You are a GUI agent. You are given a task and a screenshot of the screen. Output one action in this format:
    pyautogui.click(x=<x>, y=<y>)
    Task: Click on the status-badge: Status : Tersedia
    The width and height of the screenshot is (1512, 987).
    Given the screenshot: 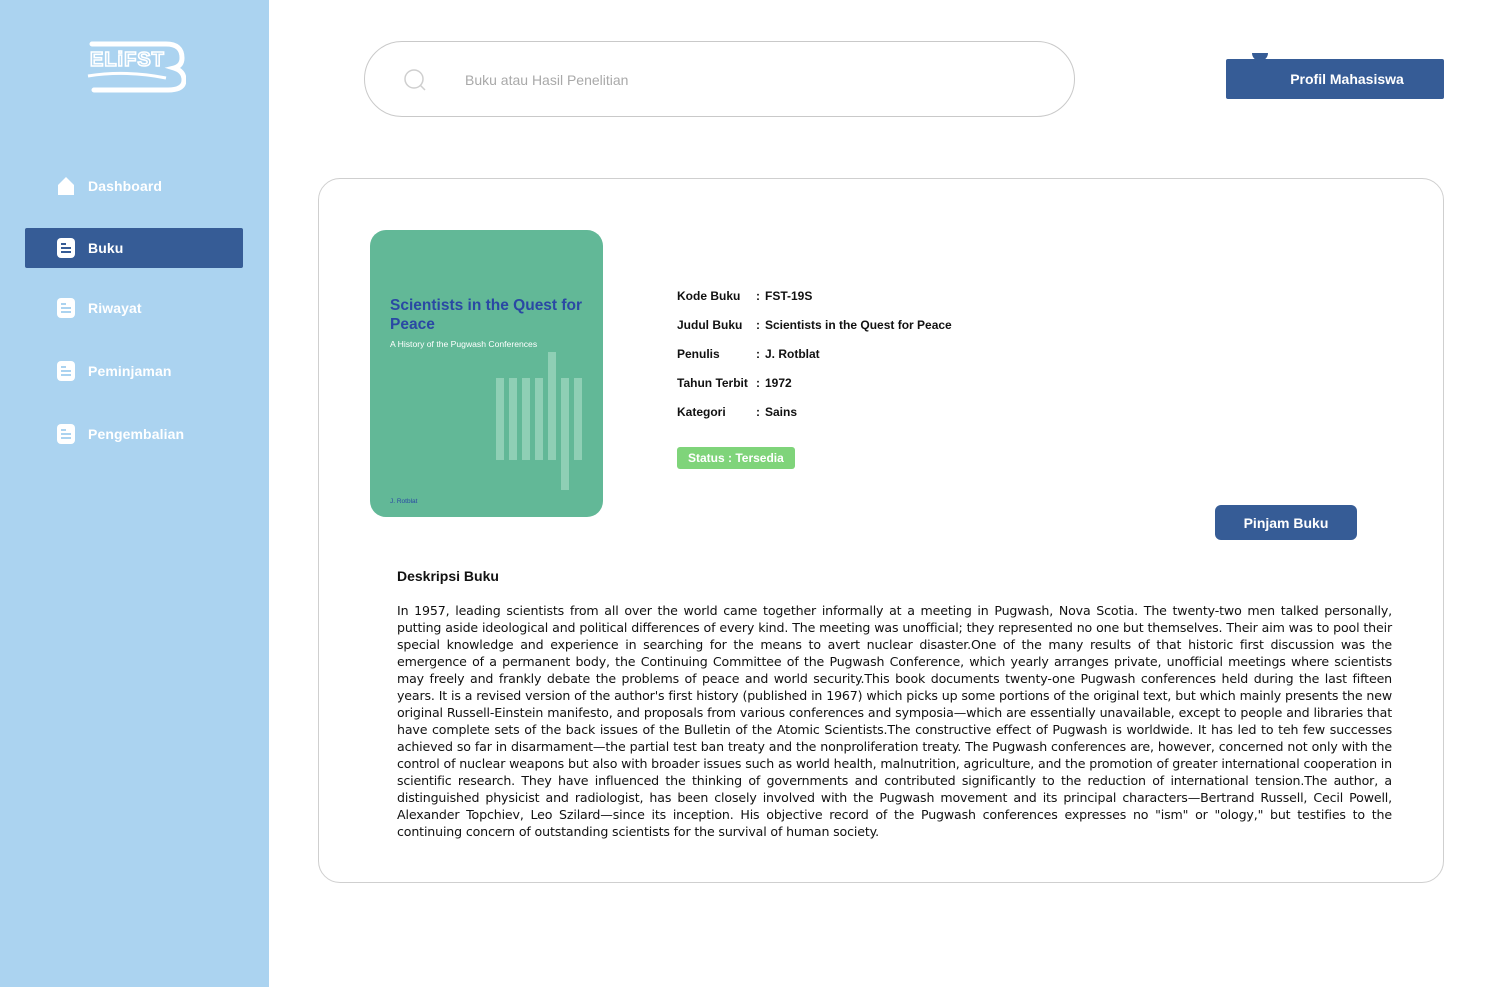 What is the action you would take?
    pyautogui.click(x=736, y=458)
    